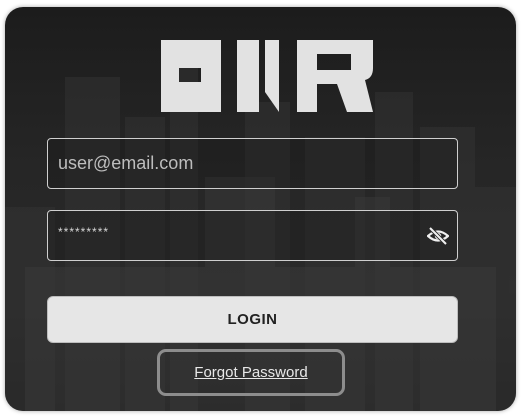 This screenshot has width=521, height=417. I want to click on forgot-password-link: Forgot Password, so click(250, 372).